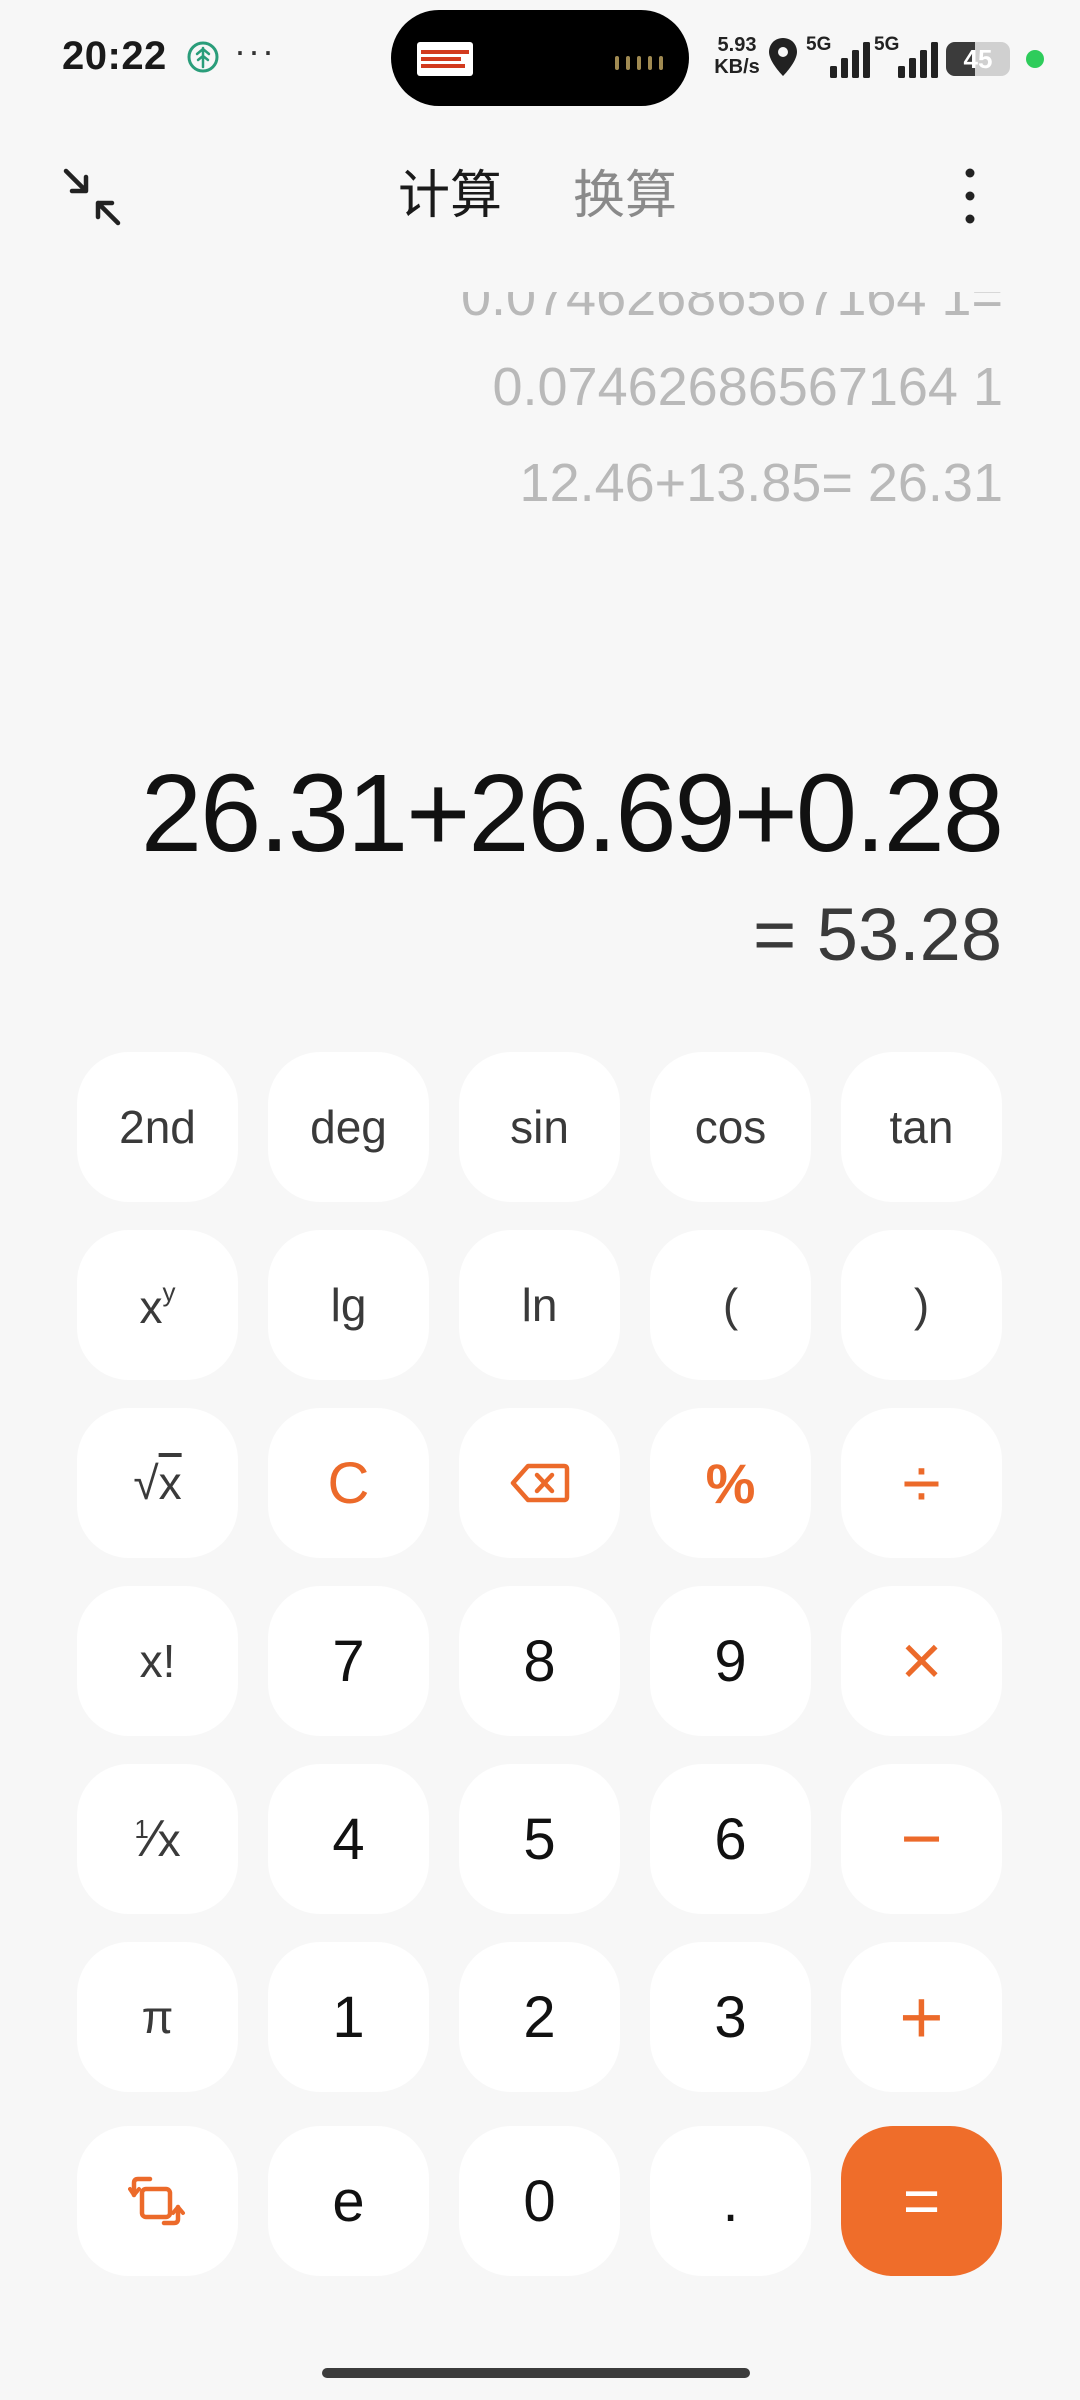  What do you see at coordinates (731, 309) in the screenshot?
I see `history-expression-1: 0.07462686567164 1=` at bounding box center [731, 309].